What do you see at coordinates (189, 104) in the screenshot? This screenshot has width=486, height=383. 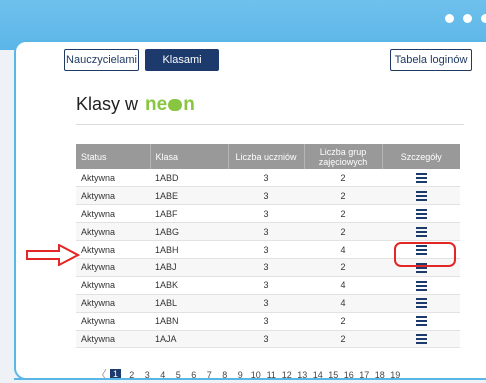 I see `logo-text-right: n` at bounding box center [189, 104].